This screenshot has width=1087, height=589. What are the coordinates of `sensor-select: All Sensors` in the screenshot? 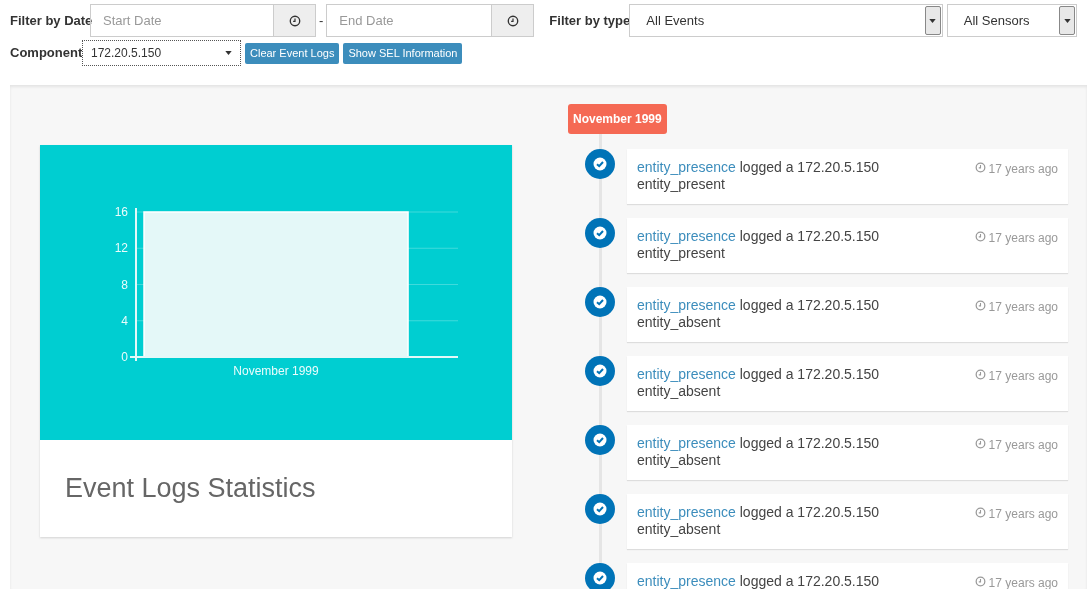 It's located at (1011, 20).